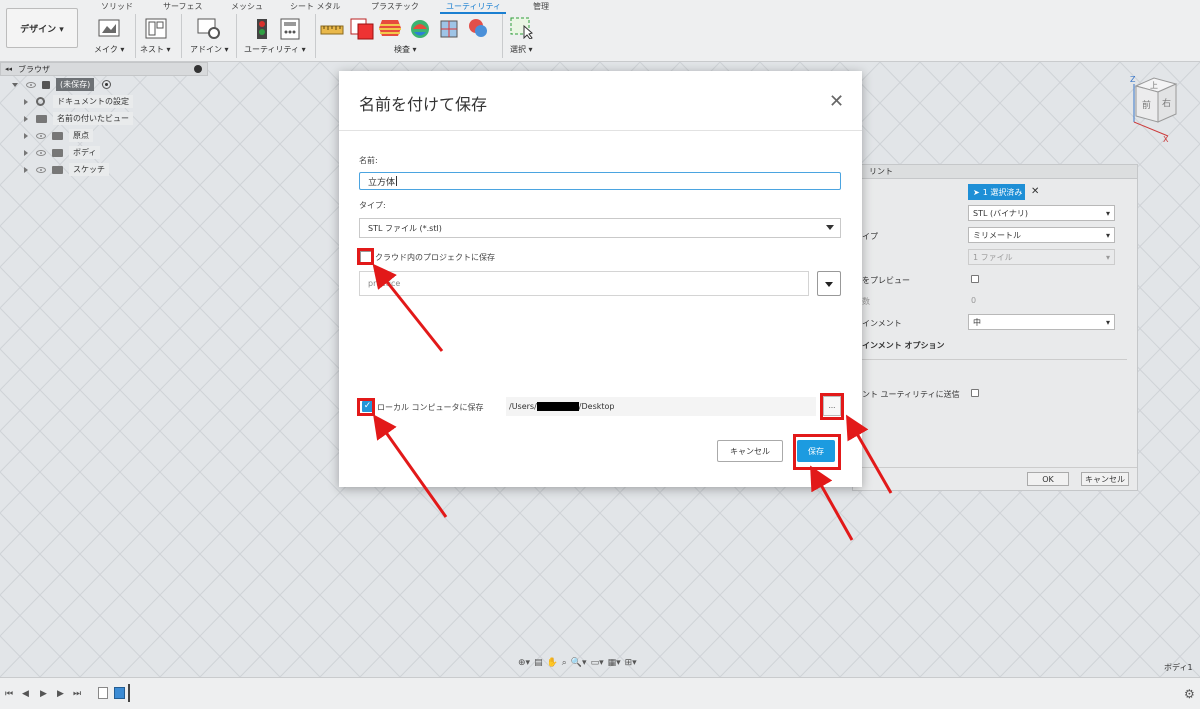  What do you see at coordinates (247, 6) in the screenshot?
I see `tab-mesh: メッシュ` at bounding box center [247, 6].